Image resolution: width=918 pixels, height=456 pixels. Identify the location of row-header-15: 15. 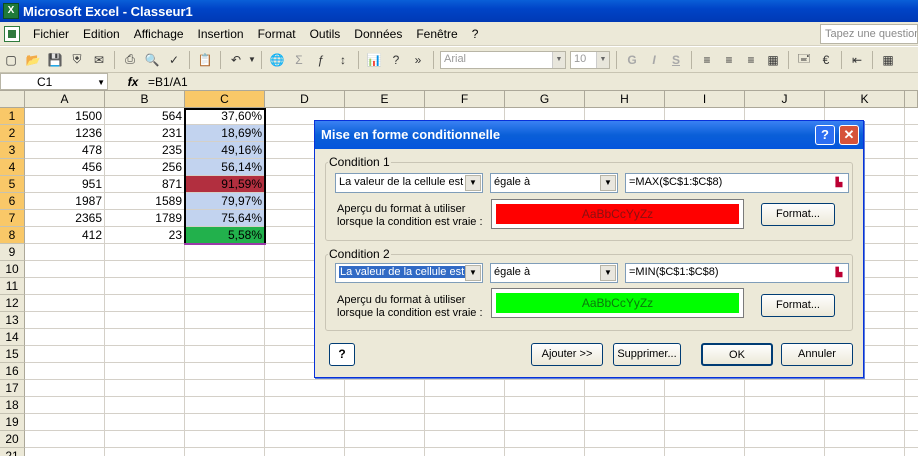
(12, 354).